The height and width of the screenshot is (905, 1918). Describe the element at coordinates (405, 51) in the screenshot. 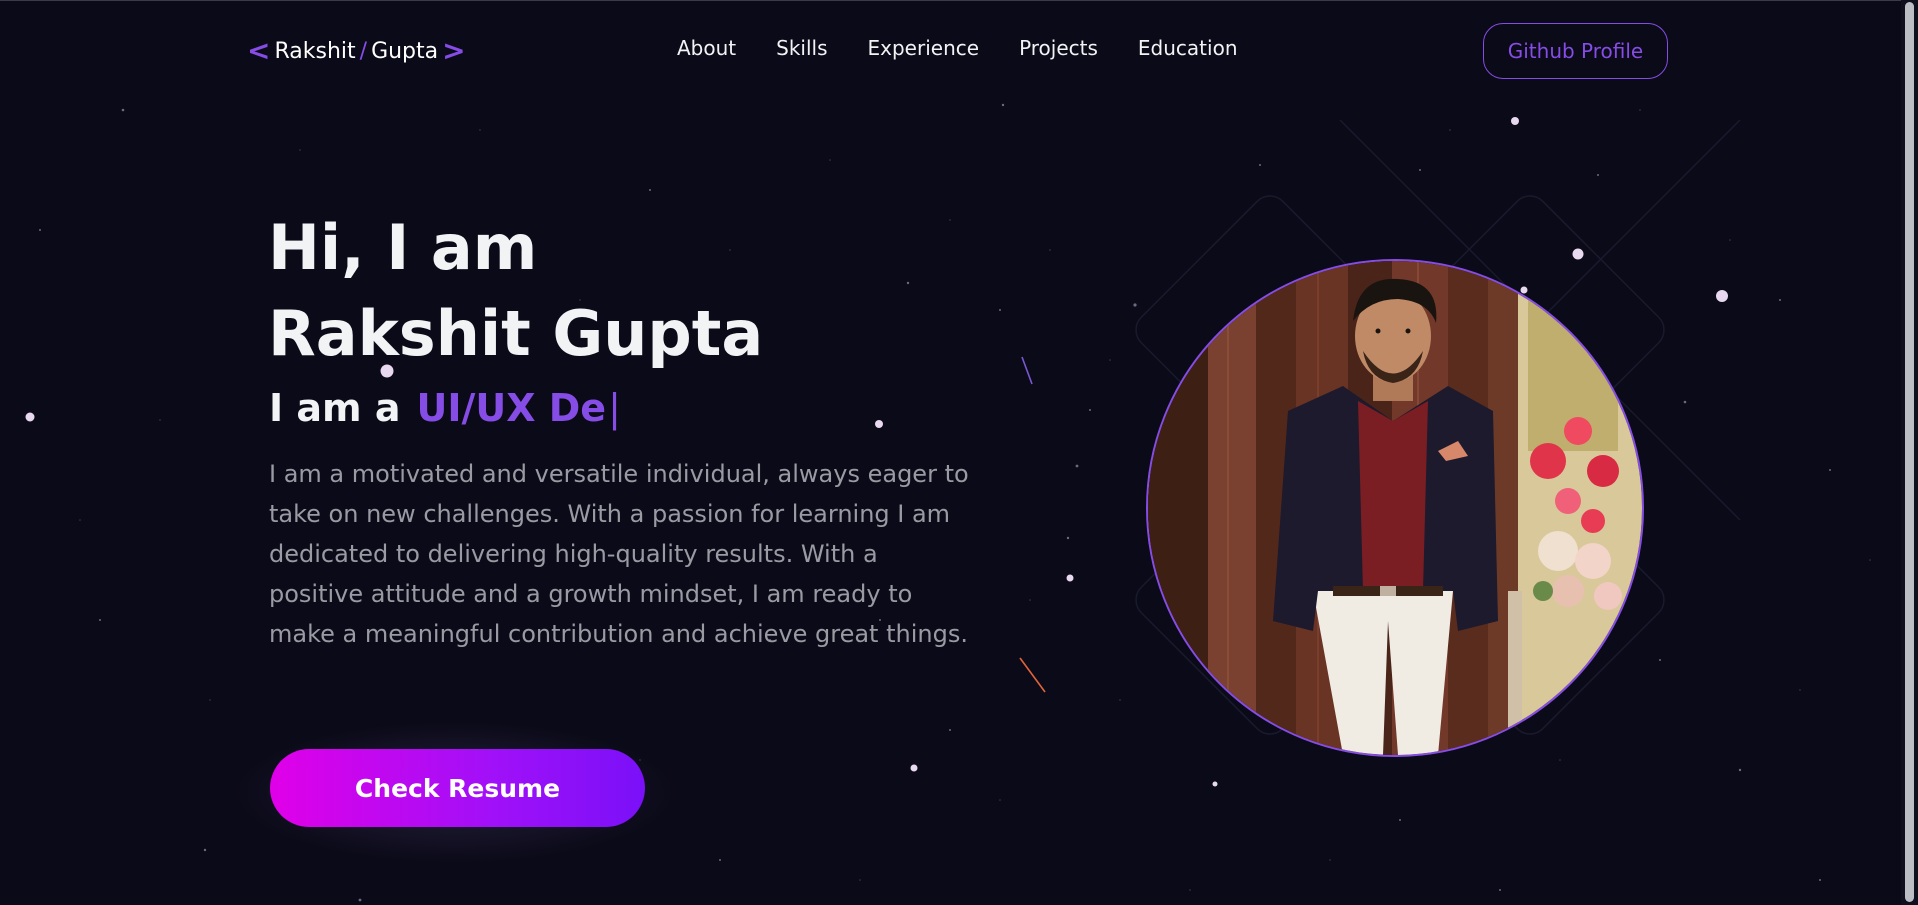

I see `logo-last-name: Gupta` at that location.